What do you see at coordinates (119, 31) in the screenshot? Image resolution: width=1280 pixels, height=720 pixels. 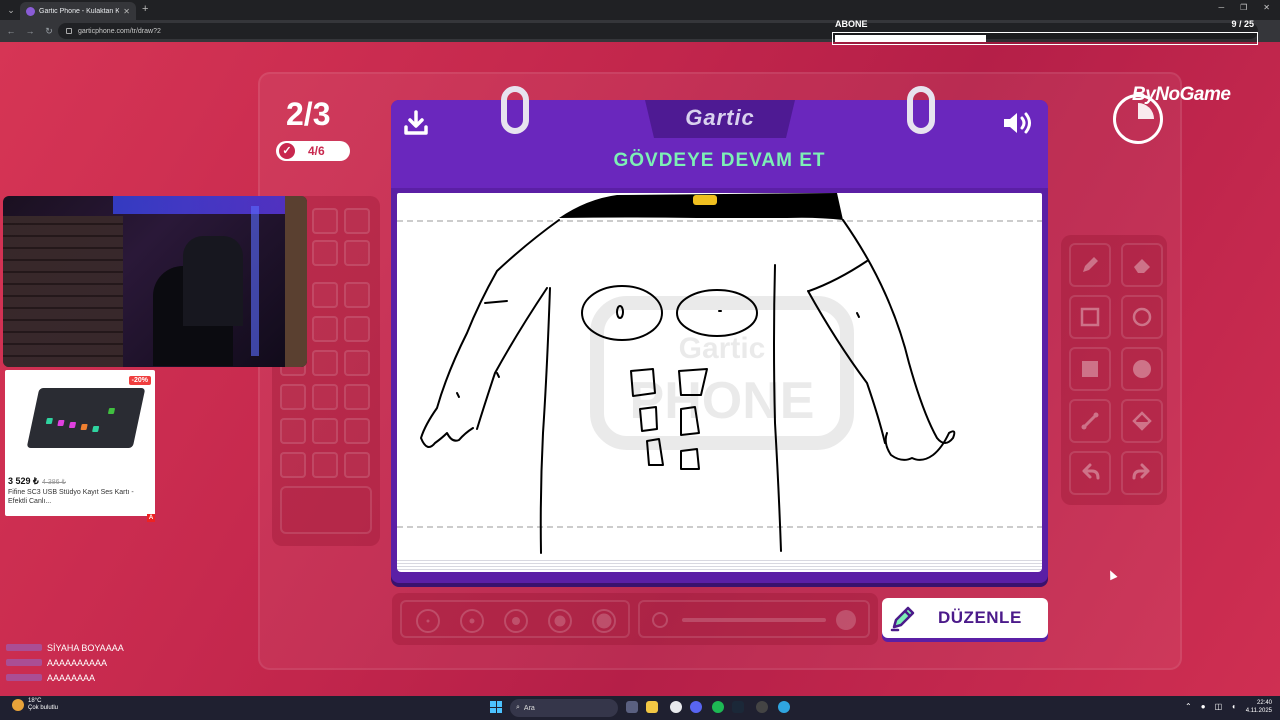 I see `url-text: garticphone.com/tr/draw?2` at bounding box center [119, 31].